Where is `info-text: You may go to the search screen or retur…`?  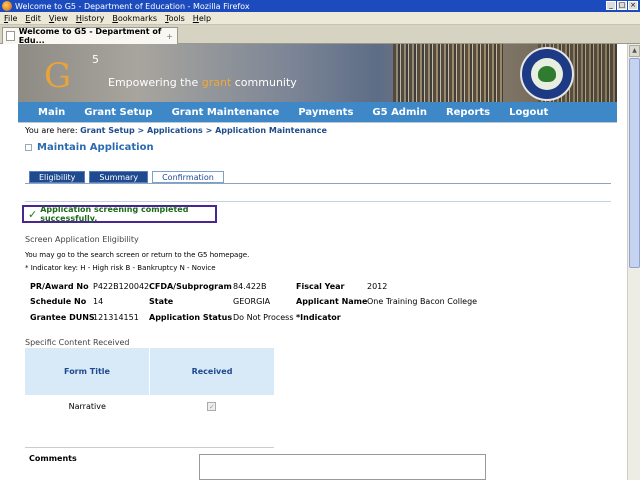
info-text: You may go to the search screen or retur… is located at coordinates (137, 255).